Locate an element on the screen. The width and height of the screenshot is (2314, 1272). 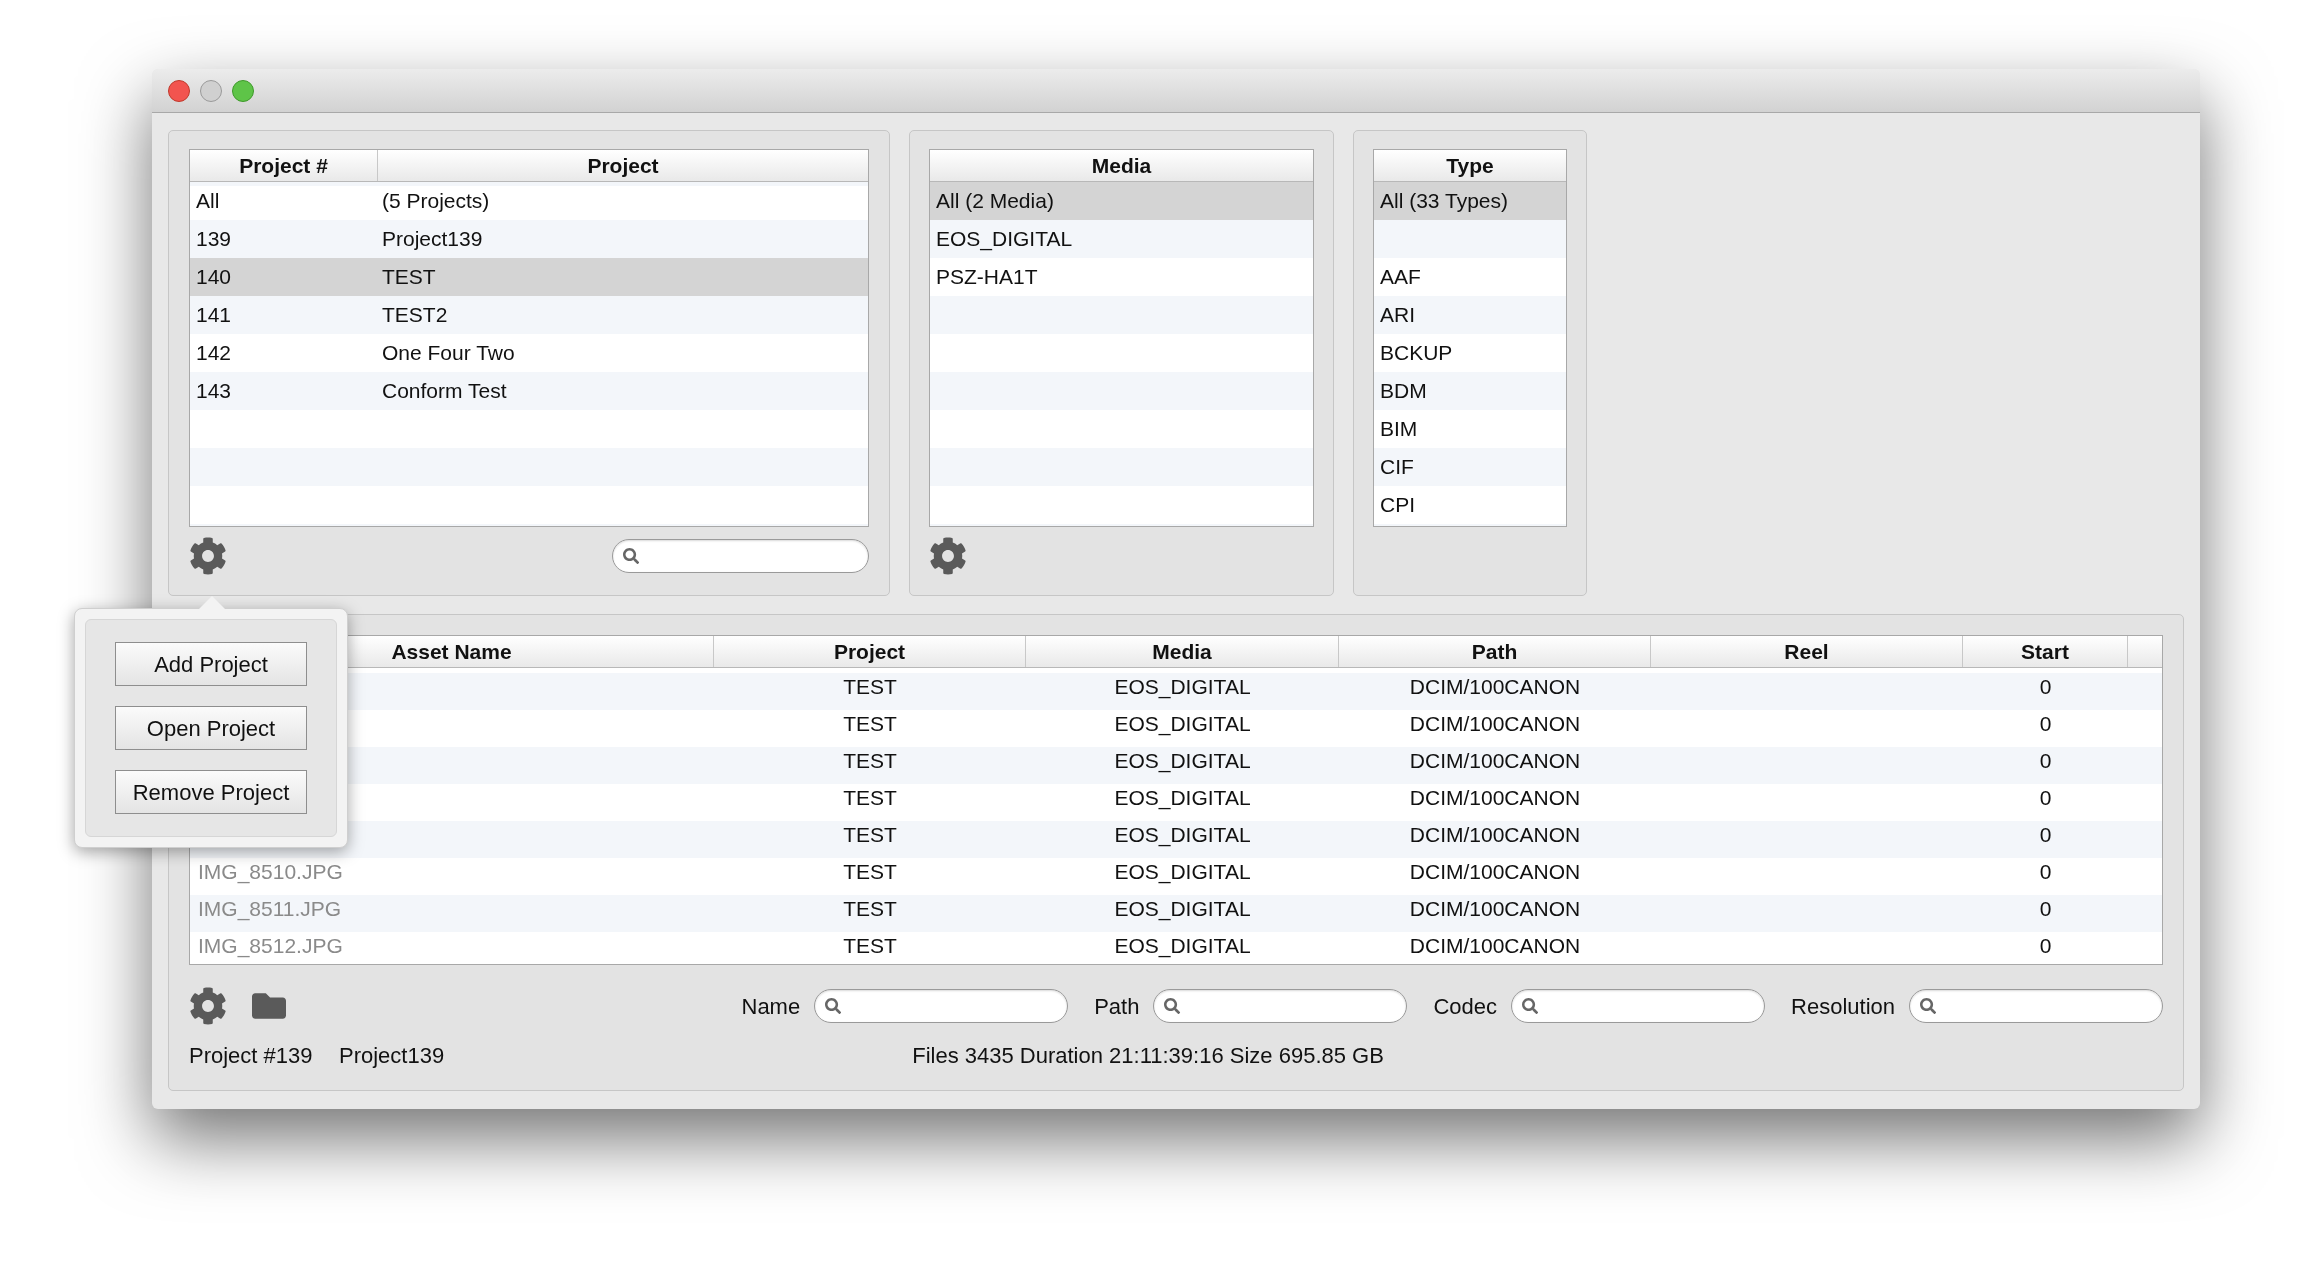
project-row: 139 Project139 is located at coordinates (529, 239).